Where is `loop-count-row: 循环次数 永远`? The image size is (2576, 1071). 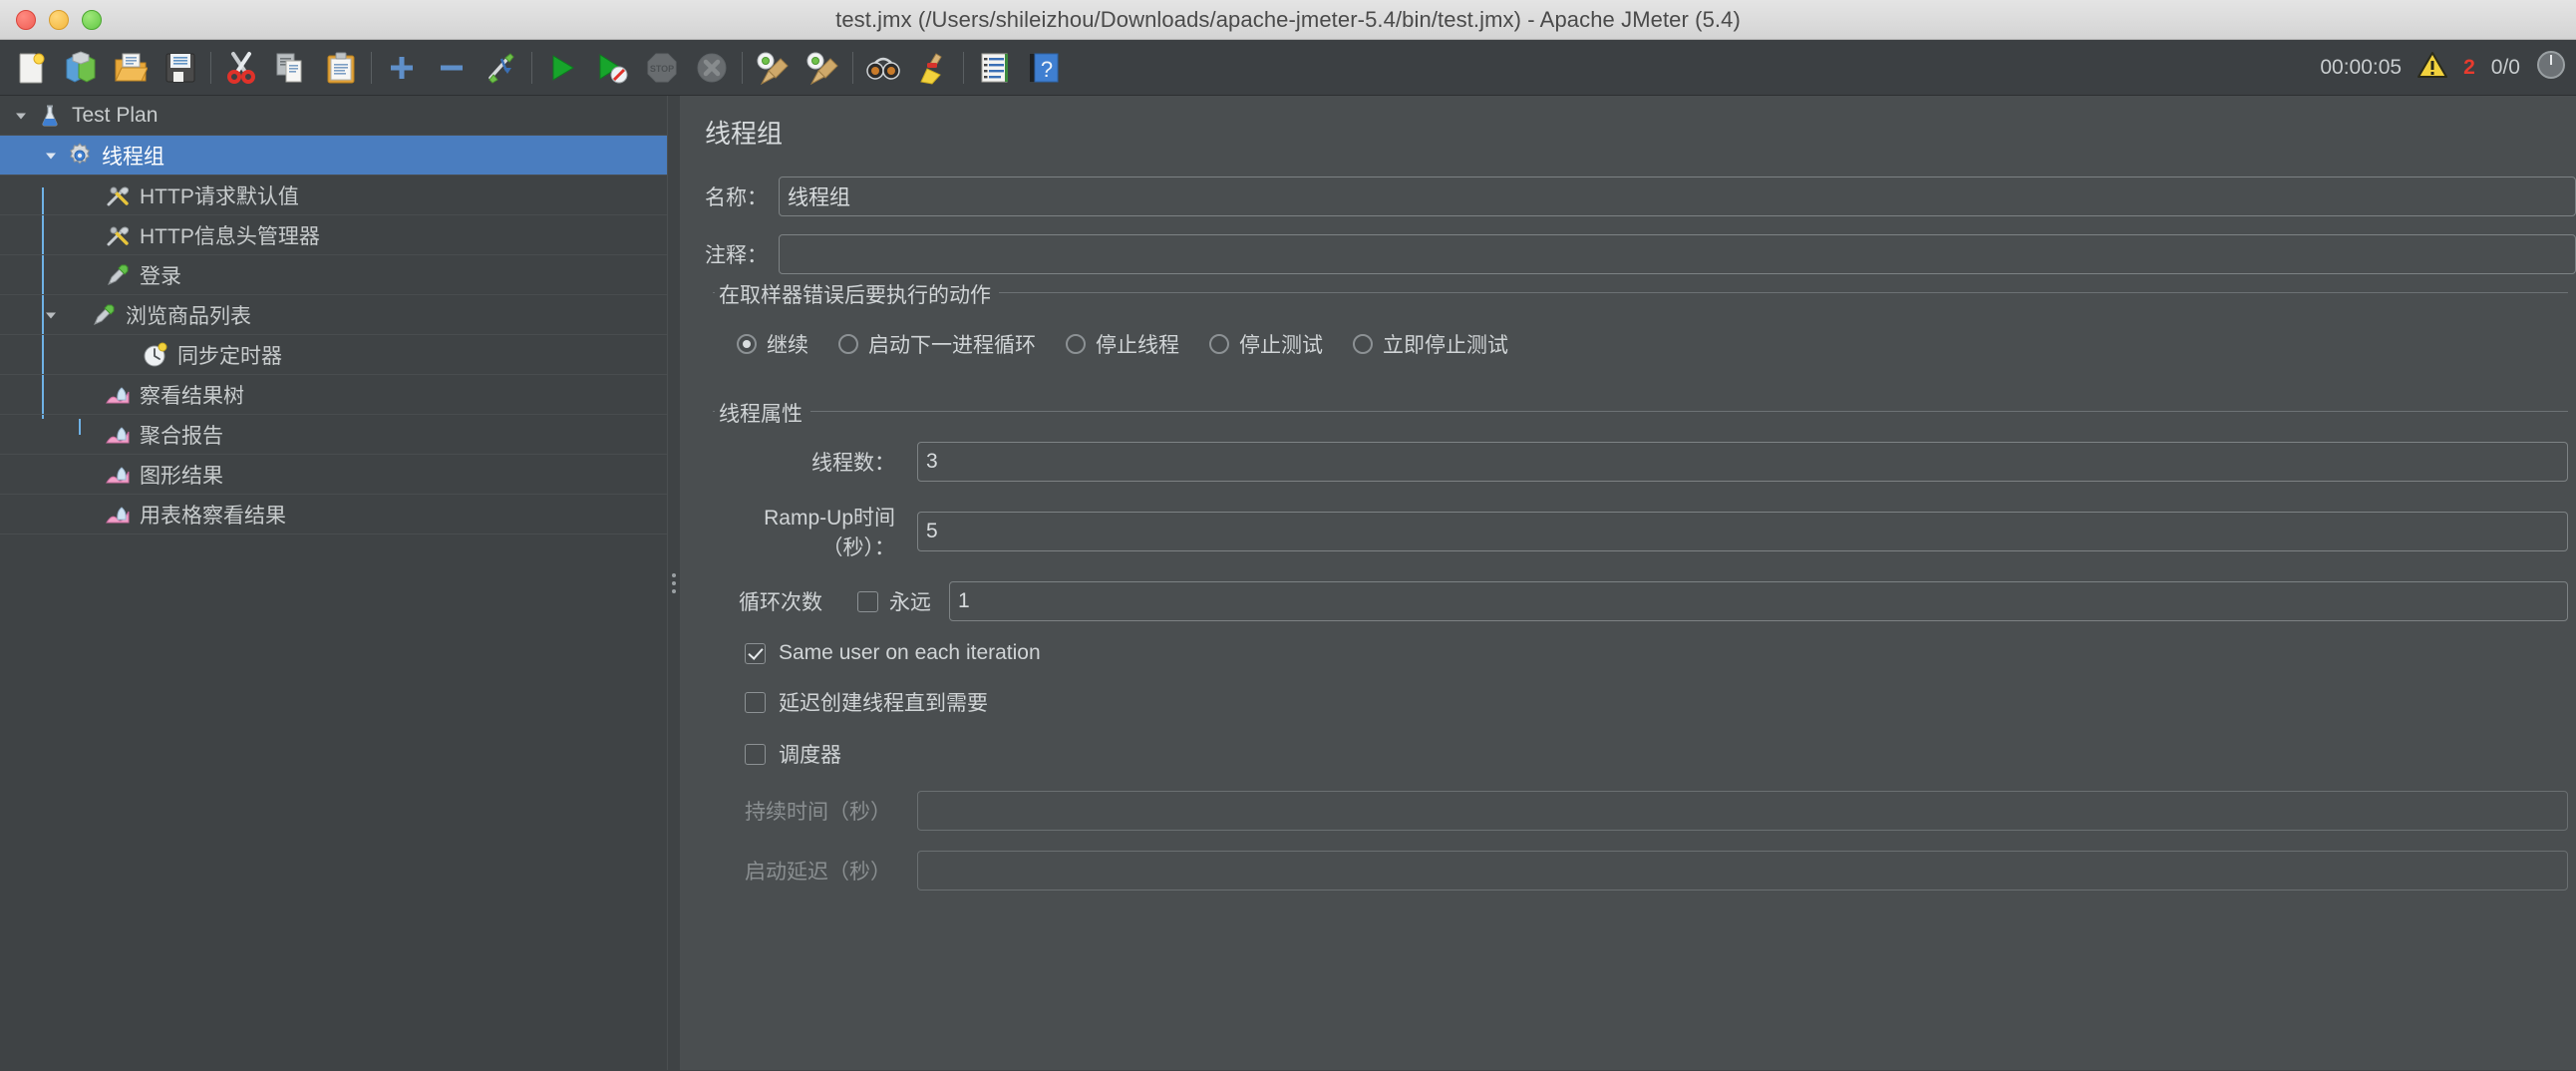 loop-count-row: 循环次数 永远 is located at coordinates (1640, 601).